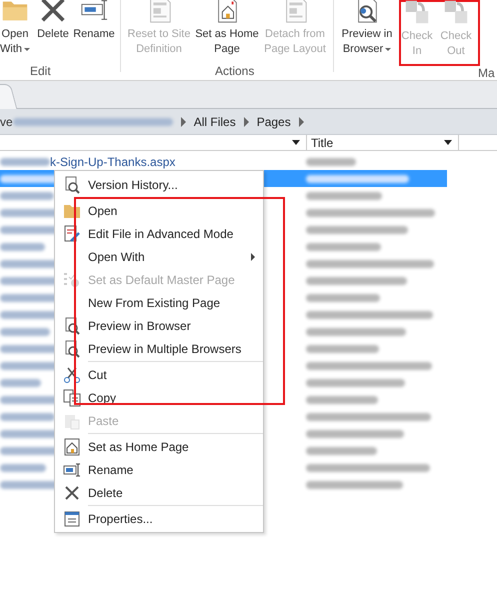 This screenshot has height=589, width=497. What do you see at coordinates (40, 71) in the screenshot?
I see `group-label: Edit` at bounding box center [40, 71].